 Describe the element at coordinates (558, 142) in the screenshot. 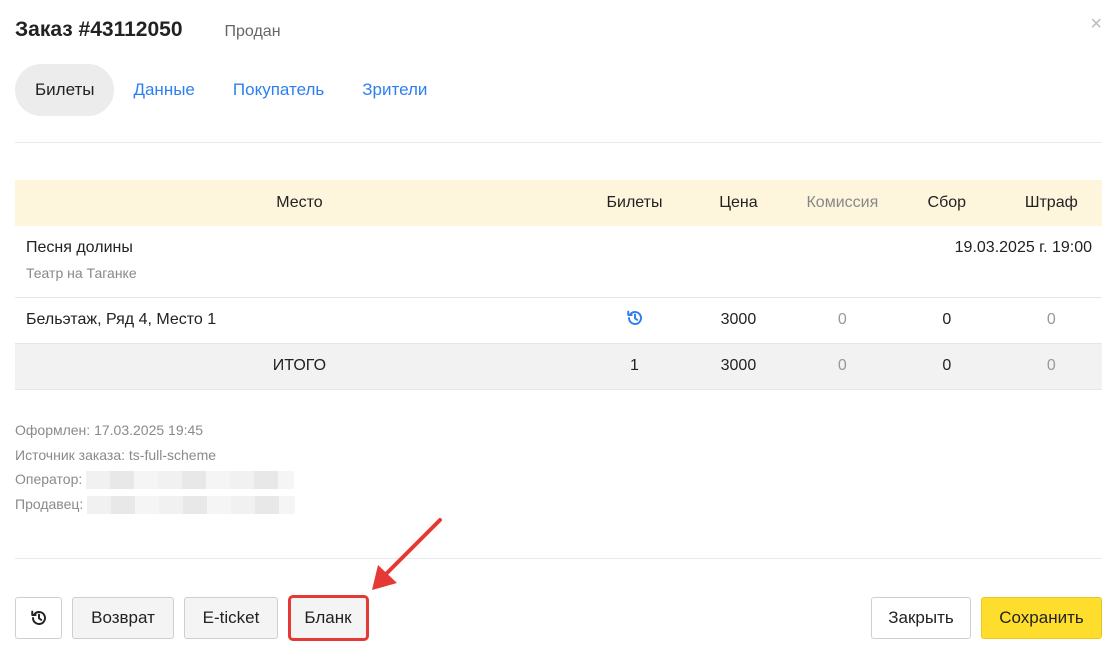

I see `divider-top` at that location.